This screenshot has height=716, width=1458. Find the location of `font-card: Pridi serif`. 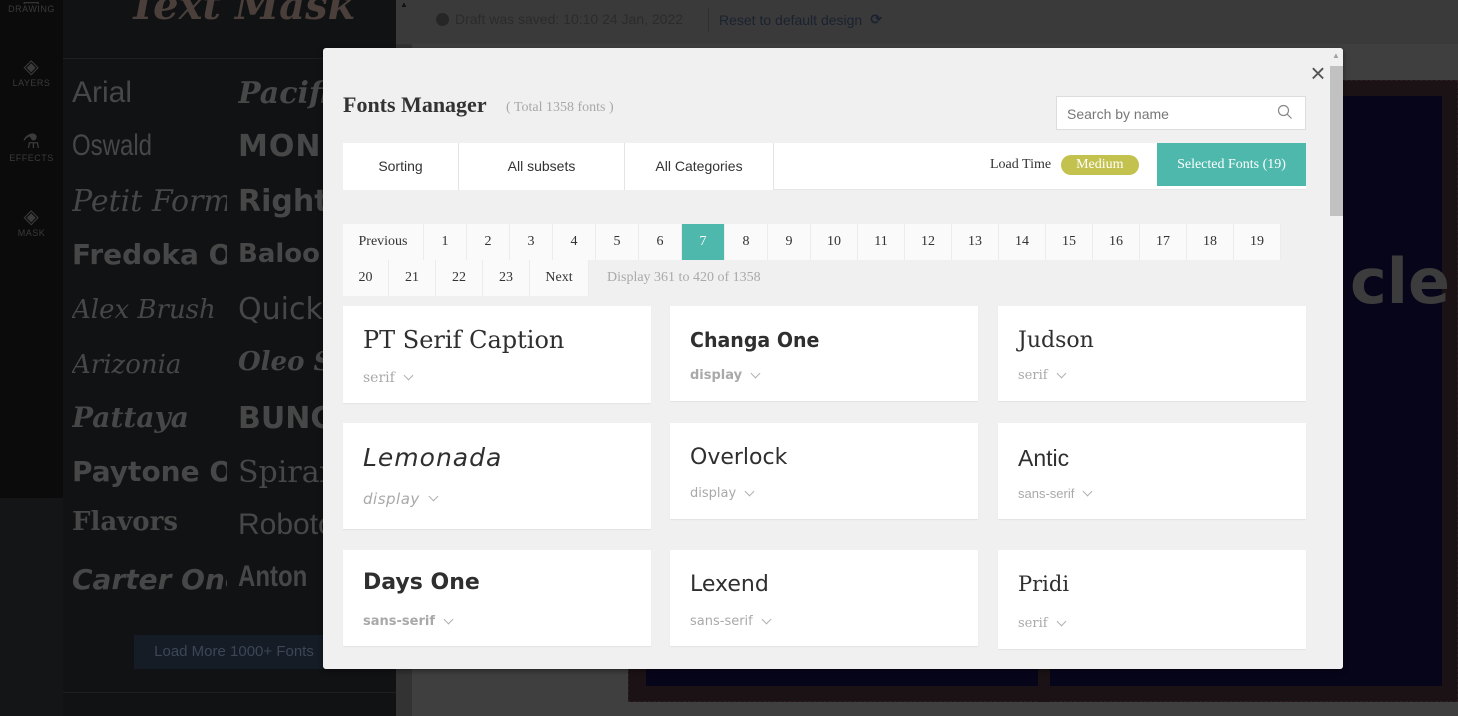

font-card: Pridi serif is located at coordinates (1152, 599).